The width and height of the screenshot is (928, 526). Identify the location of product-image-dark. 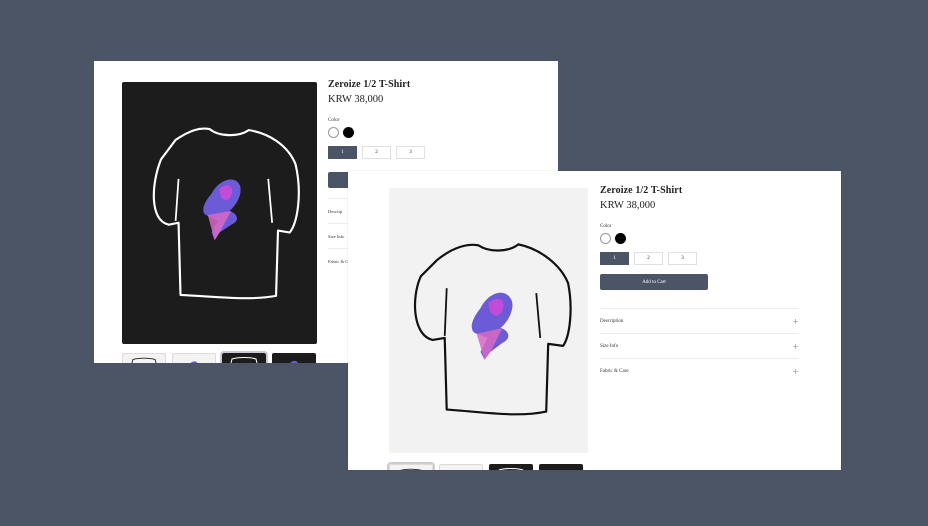
(219, 213).